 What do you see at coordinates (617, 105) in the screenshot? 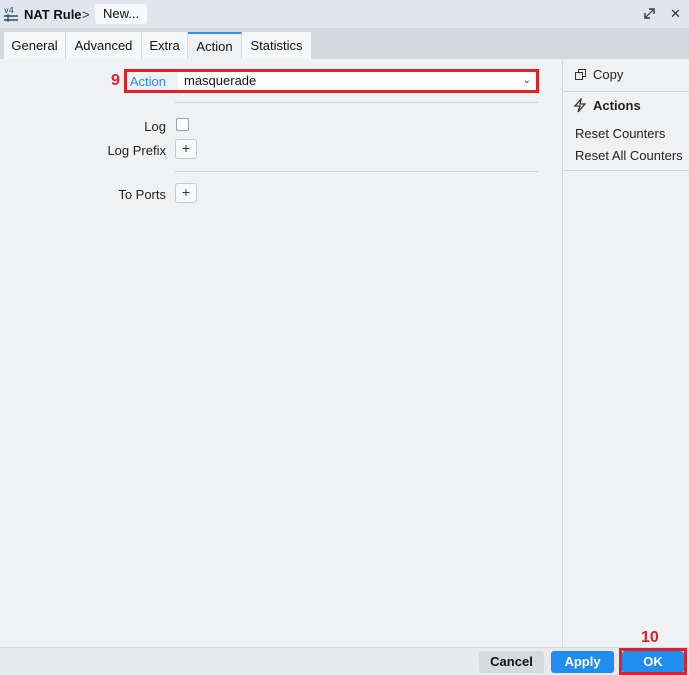
I see `actions-heading: Actions` at bounding box center [617, 105].